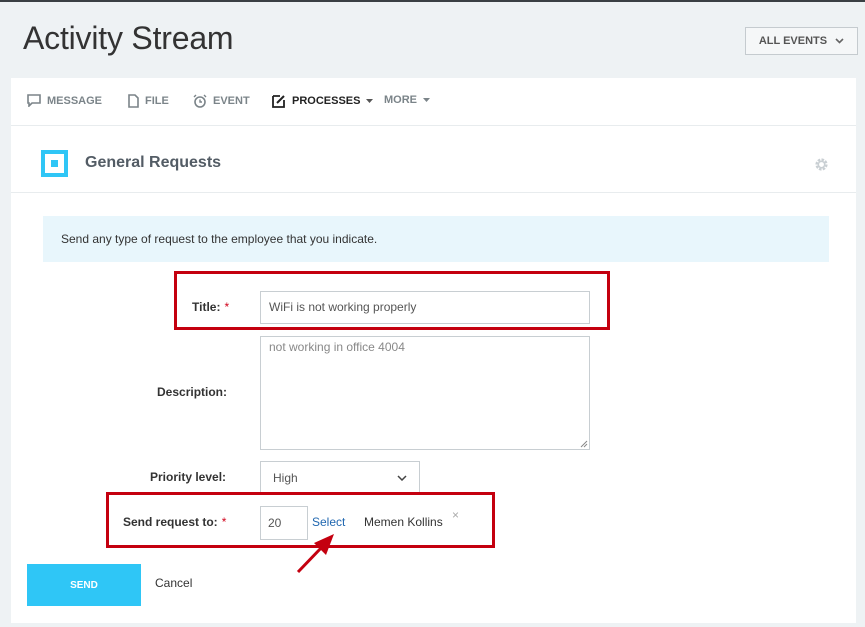 The image size is (865, 627). Describe the element at coordinates (793, 41) in the screenshot. I see `all-events-label: ALL EVENTS` at that location.